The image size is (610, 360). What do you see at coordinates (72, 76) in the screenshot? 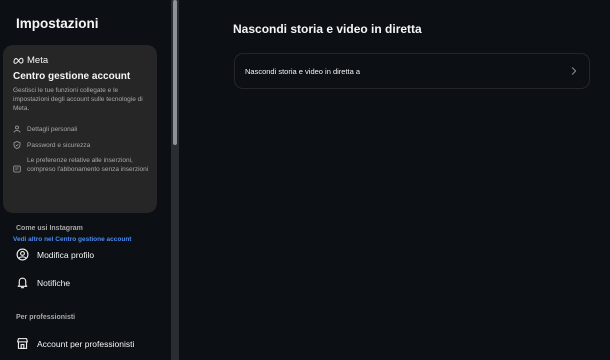
I see `accounts-center-title: Centro gestione account` at bounding box center [72, 76].